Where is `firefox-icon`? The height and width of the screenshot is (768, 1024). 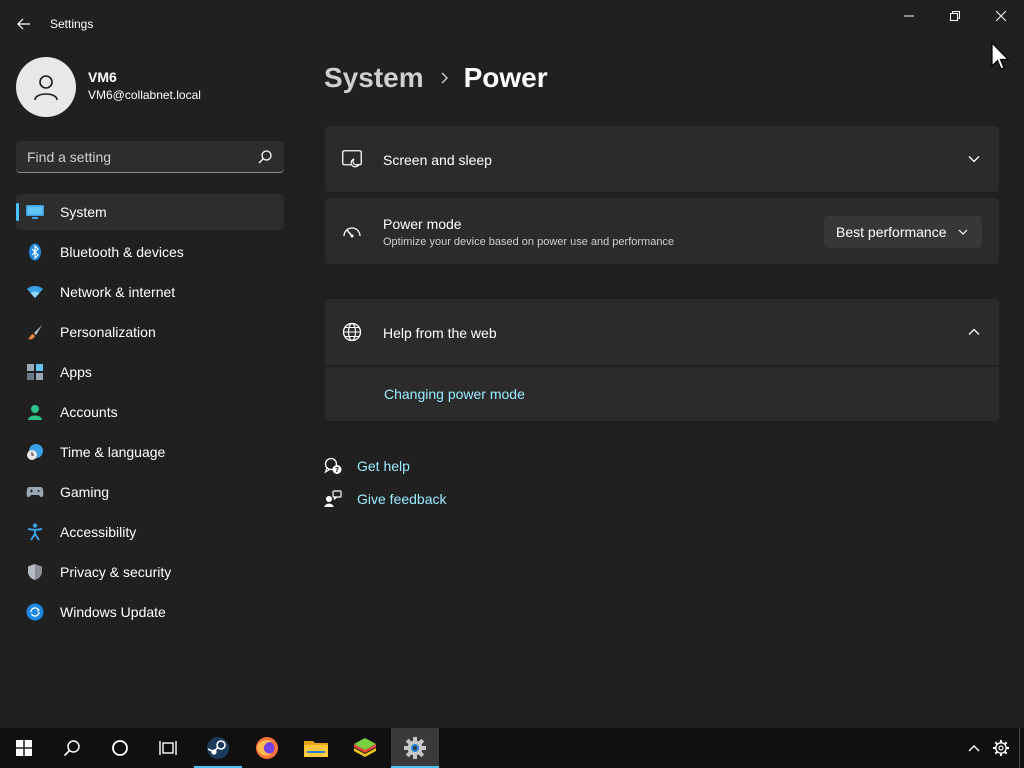
firefox-icon is located at coordinates (267, 748).